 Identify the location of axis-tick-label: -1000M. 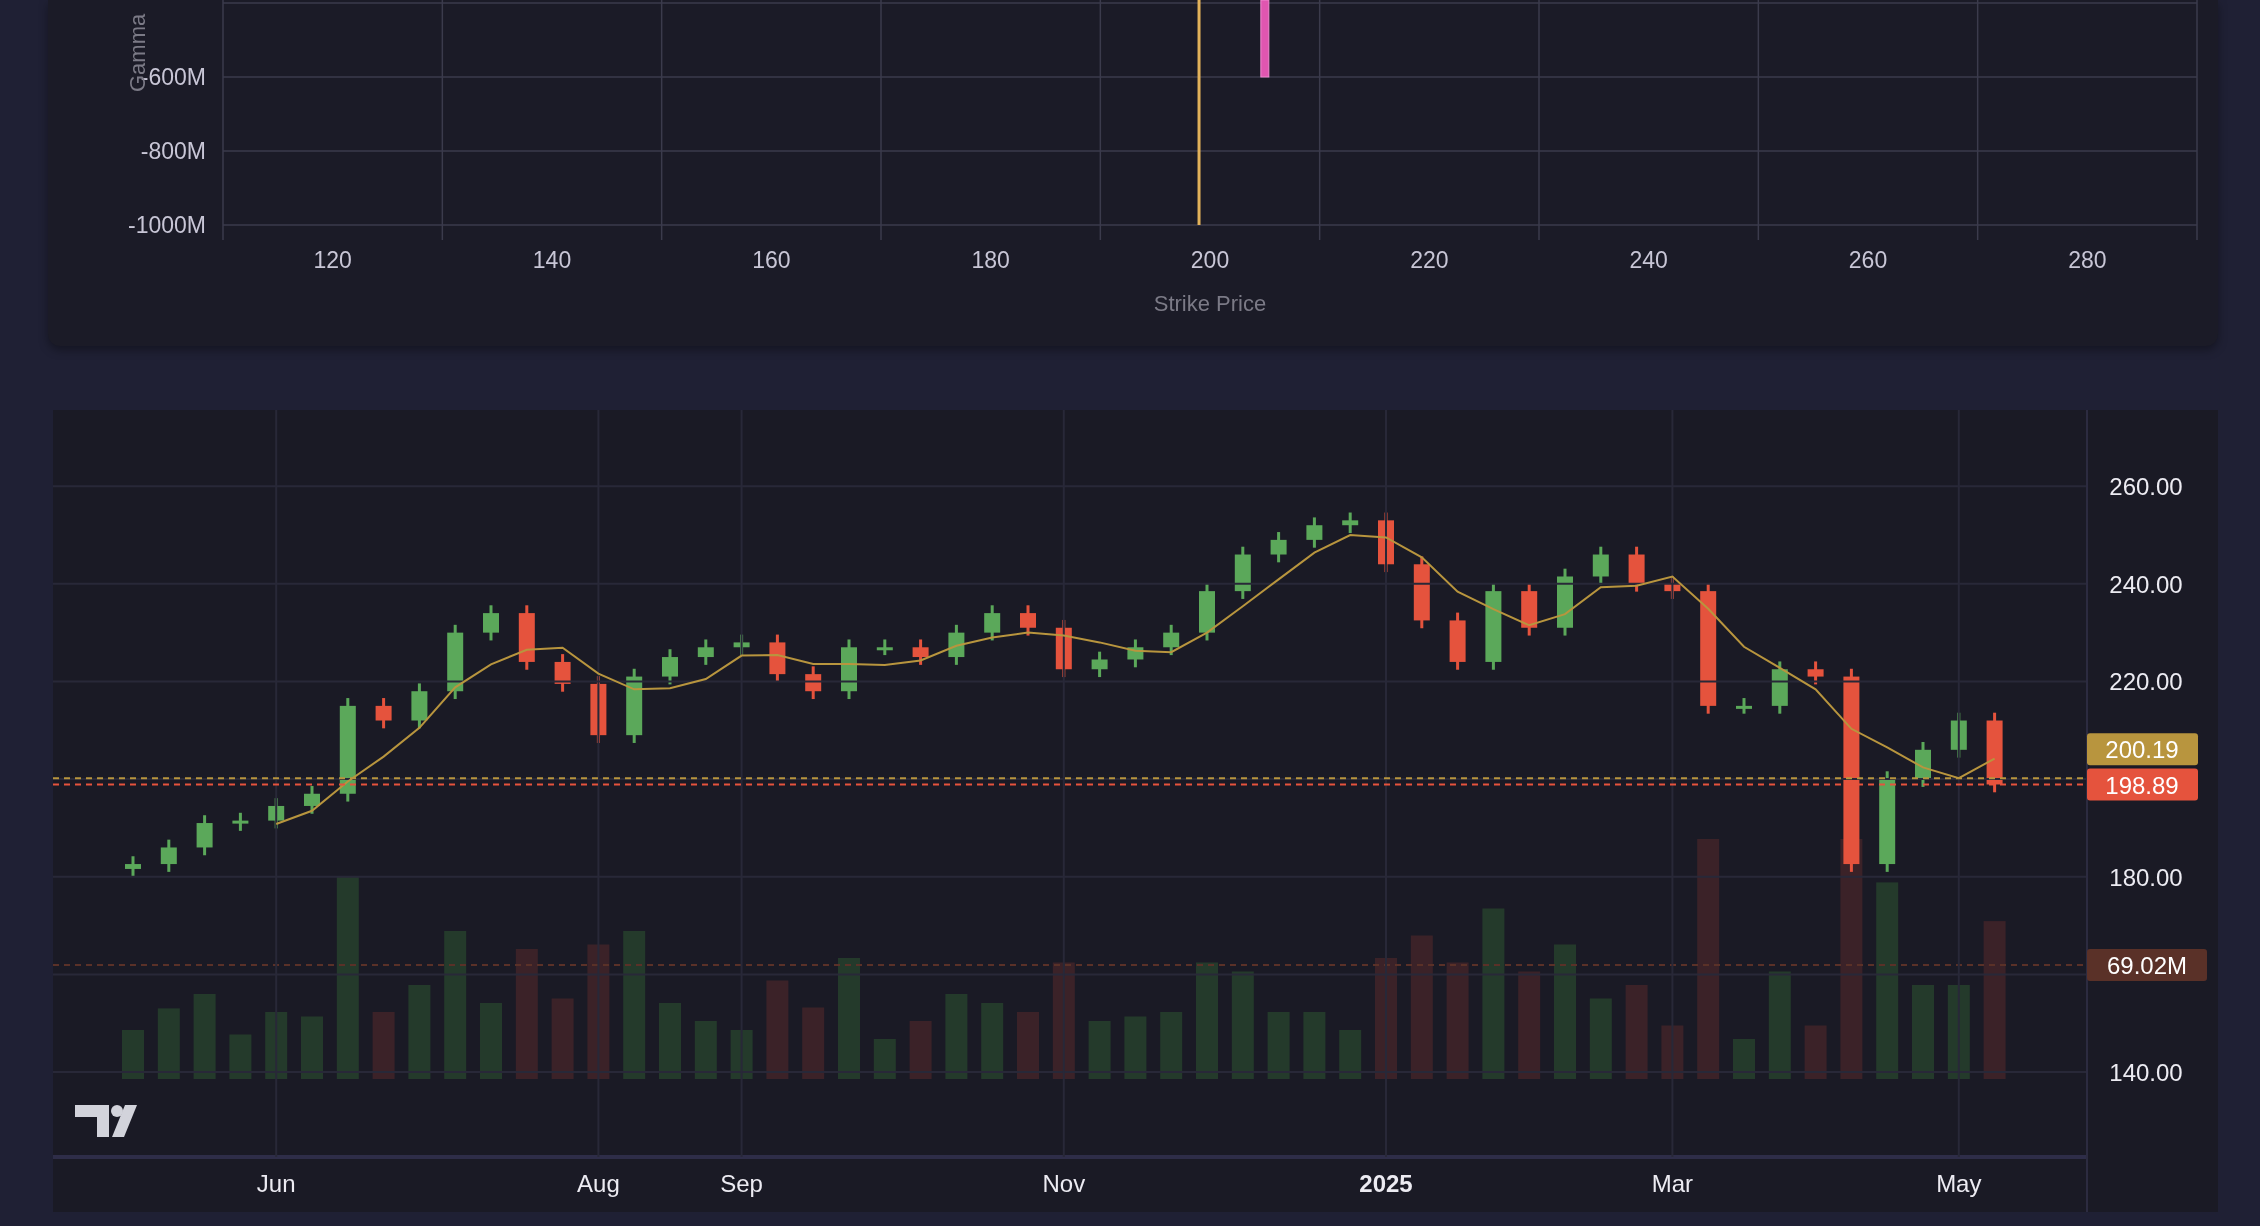
(167, 225).